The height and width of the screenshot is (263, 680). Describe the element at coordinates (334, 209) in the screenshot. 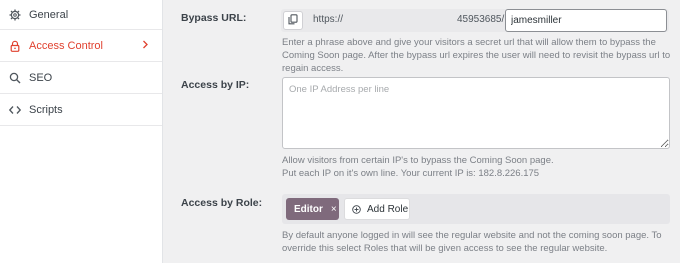

I see `remove-role-icon: ×` at that location.